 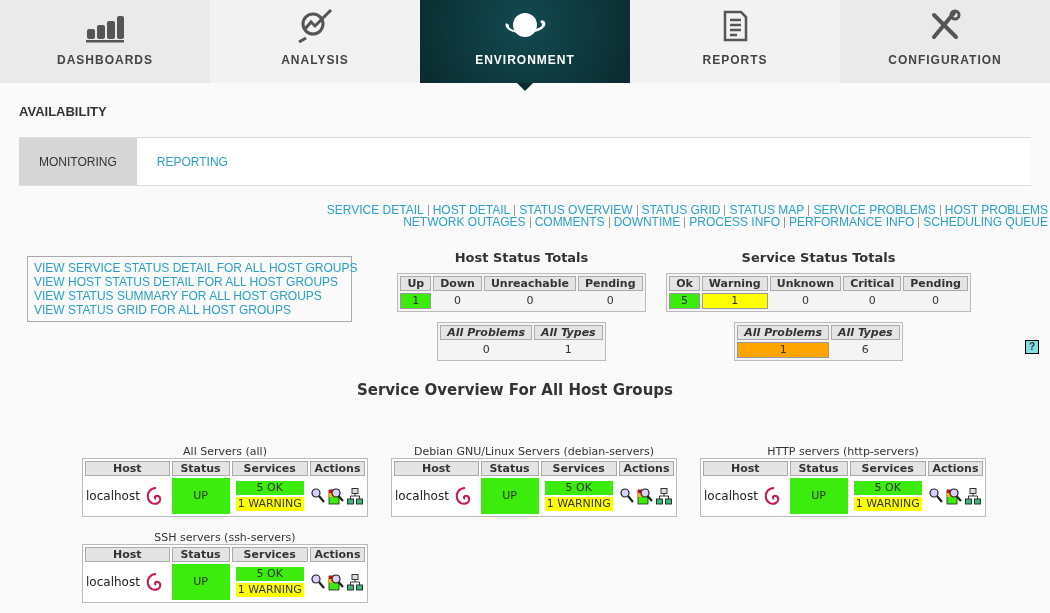 What do you see at coordinates (521, 258) in the screenshot?
I see `totals-title: Host Status Totals` at bounding box center [521, 258].